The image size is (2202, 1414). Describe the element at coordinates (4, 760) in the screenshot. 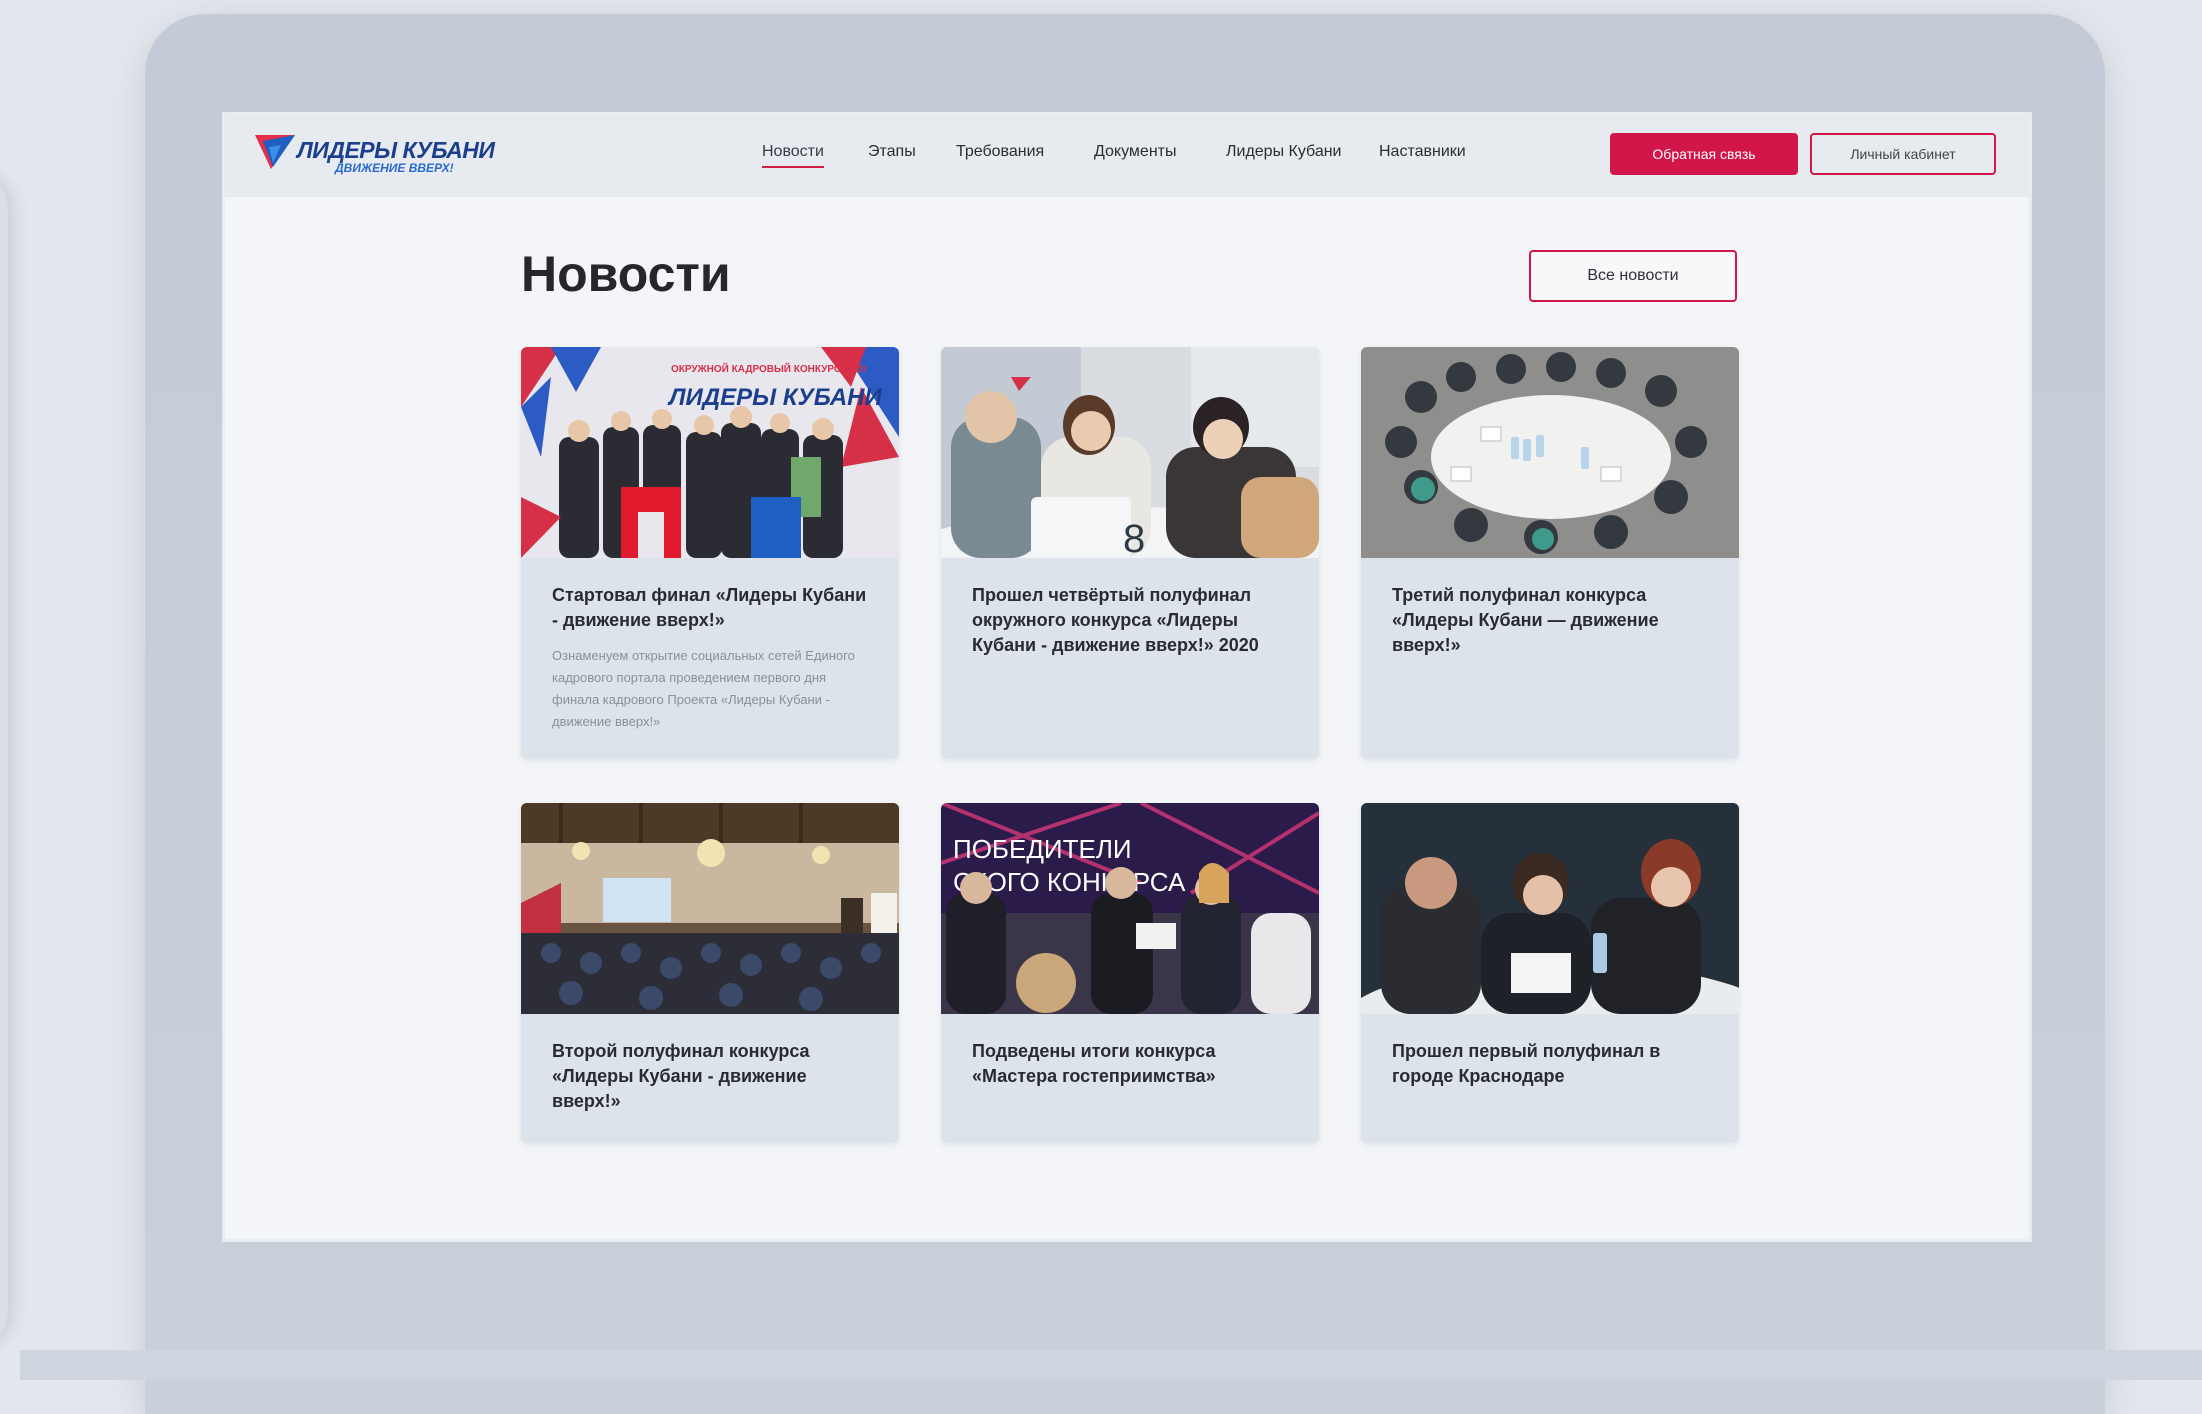

I see `adjacent-device-edge` at that location.